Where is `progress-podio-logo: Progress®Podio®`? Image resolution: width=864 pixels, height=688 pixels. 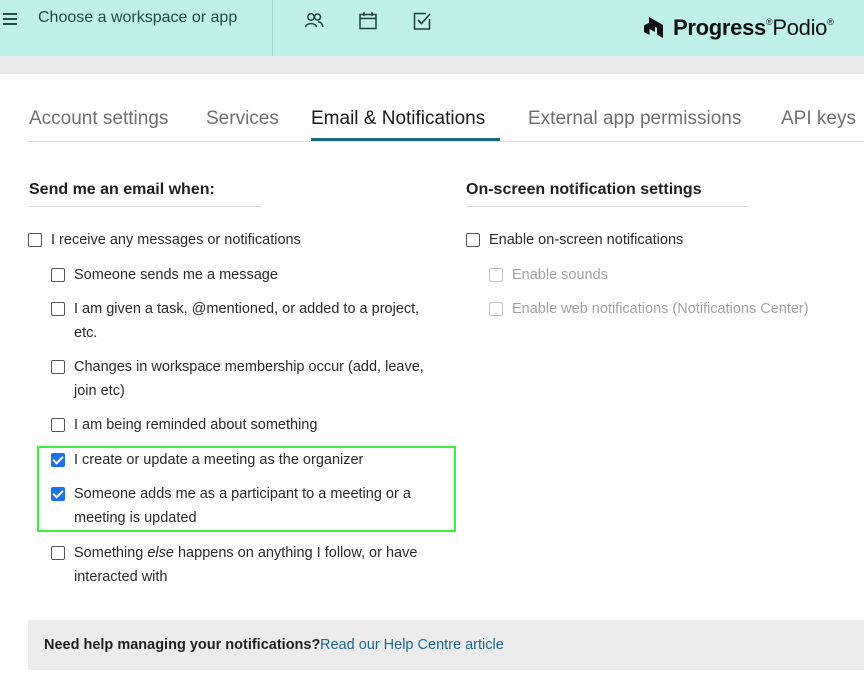
progress-podio-logo: Progress®Podio® is located at coordinates (738, 28).